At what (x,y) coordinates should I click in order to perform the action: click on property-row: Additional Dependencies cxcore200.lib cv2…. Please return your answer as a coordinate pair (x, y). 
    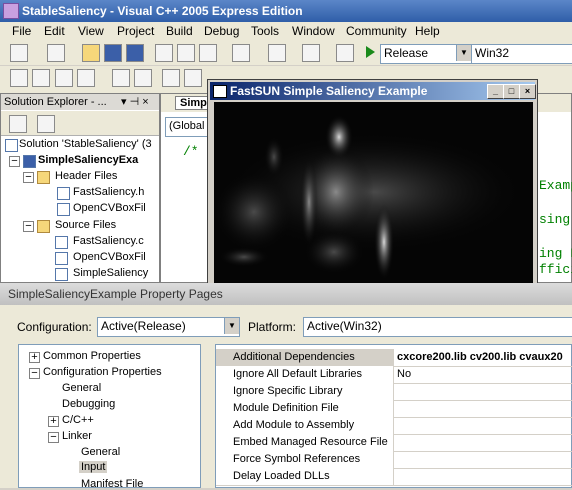
    Looking at the image, I should click on (394, 358).